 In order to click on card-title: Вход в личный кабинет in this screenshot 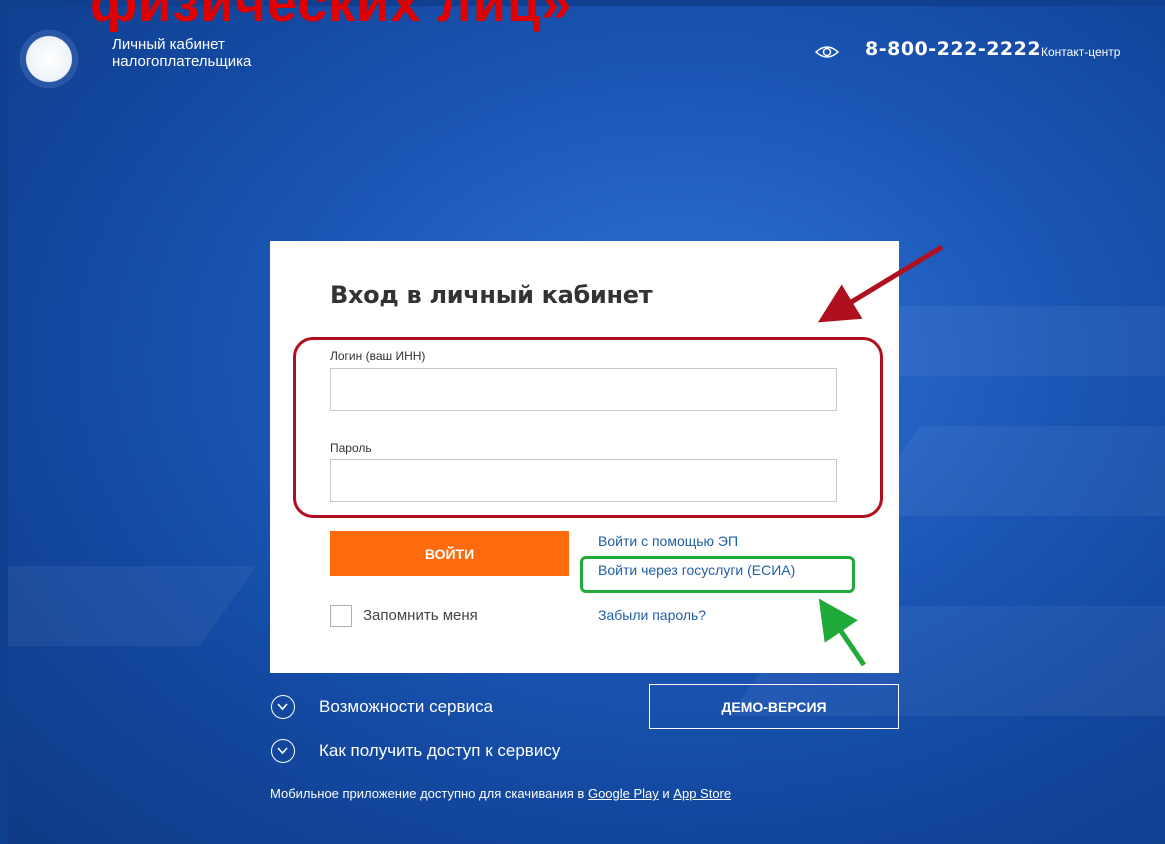, I will do `click(491, 295)`.